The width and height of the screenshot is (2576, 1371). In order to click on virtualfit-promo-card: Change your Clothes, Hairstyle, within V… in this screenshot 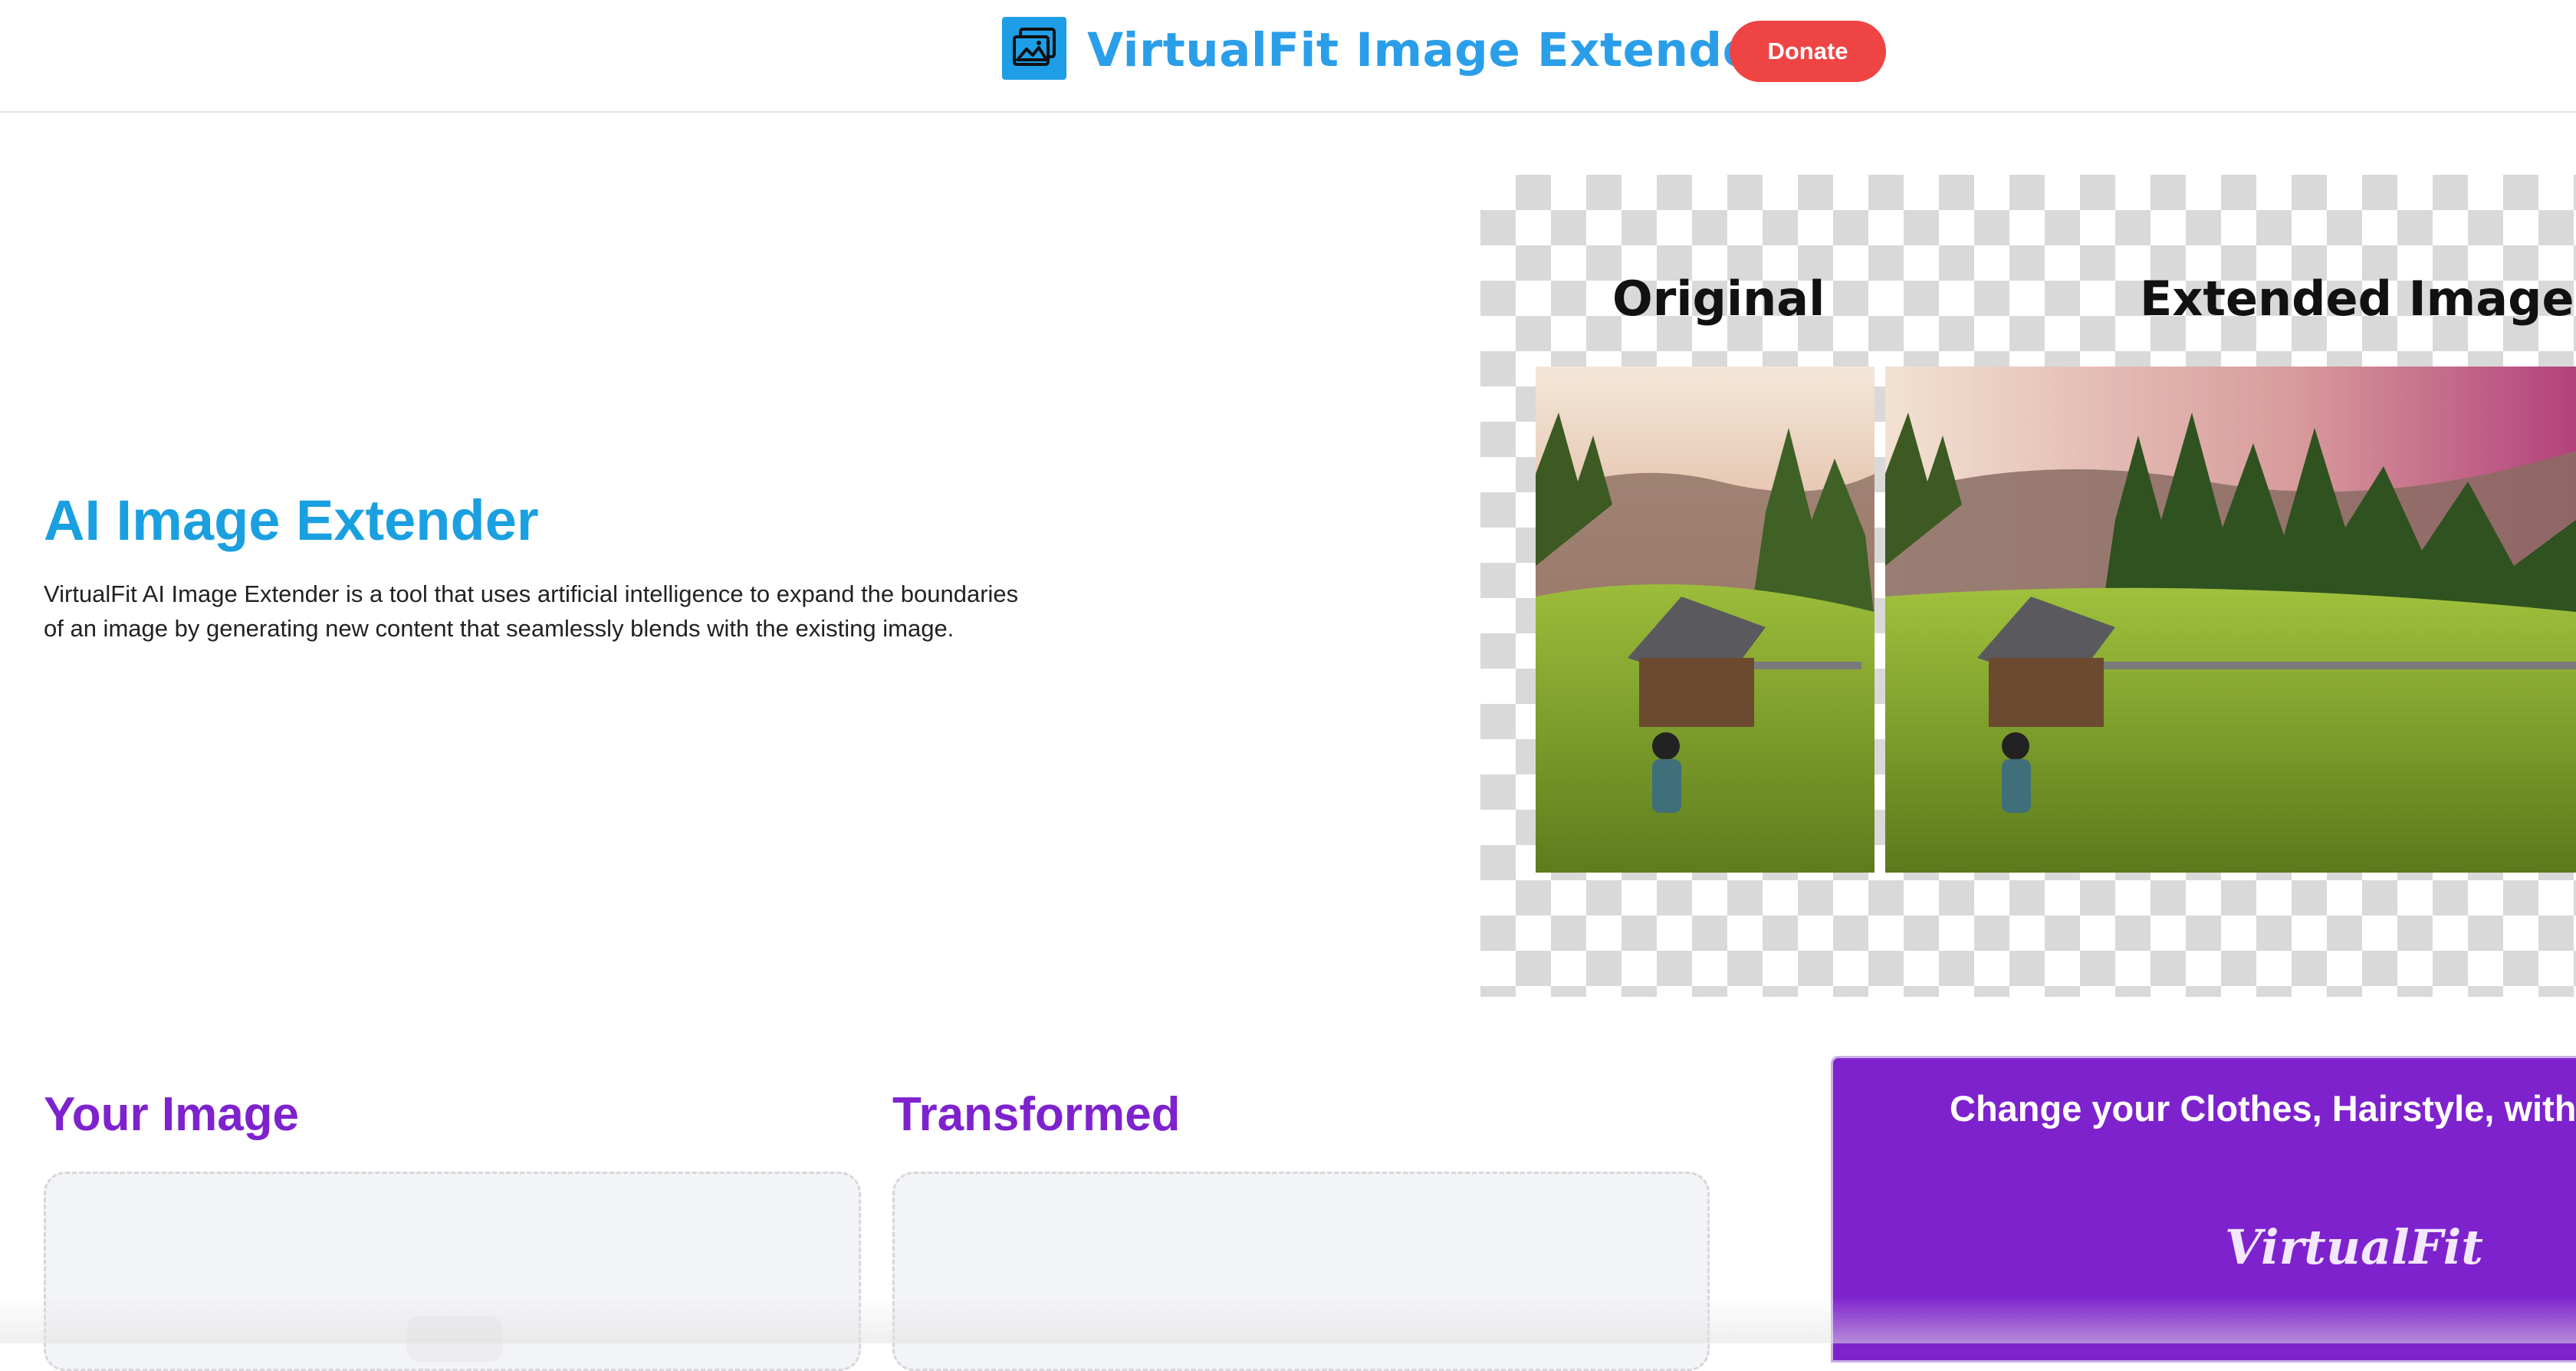, I will do `click(2203, 1209)`.